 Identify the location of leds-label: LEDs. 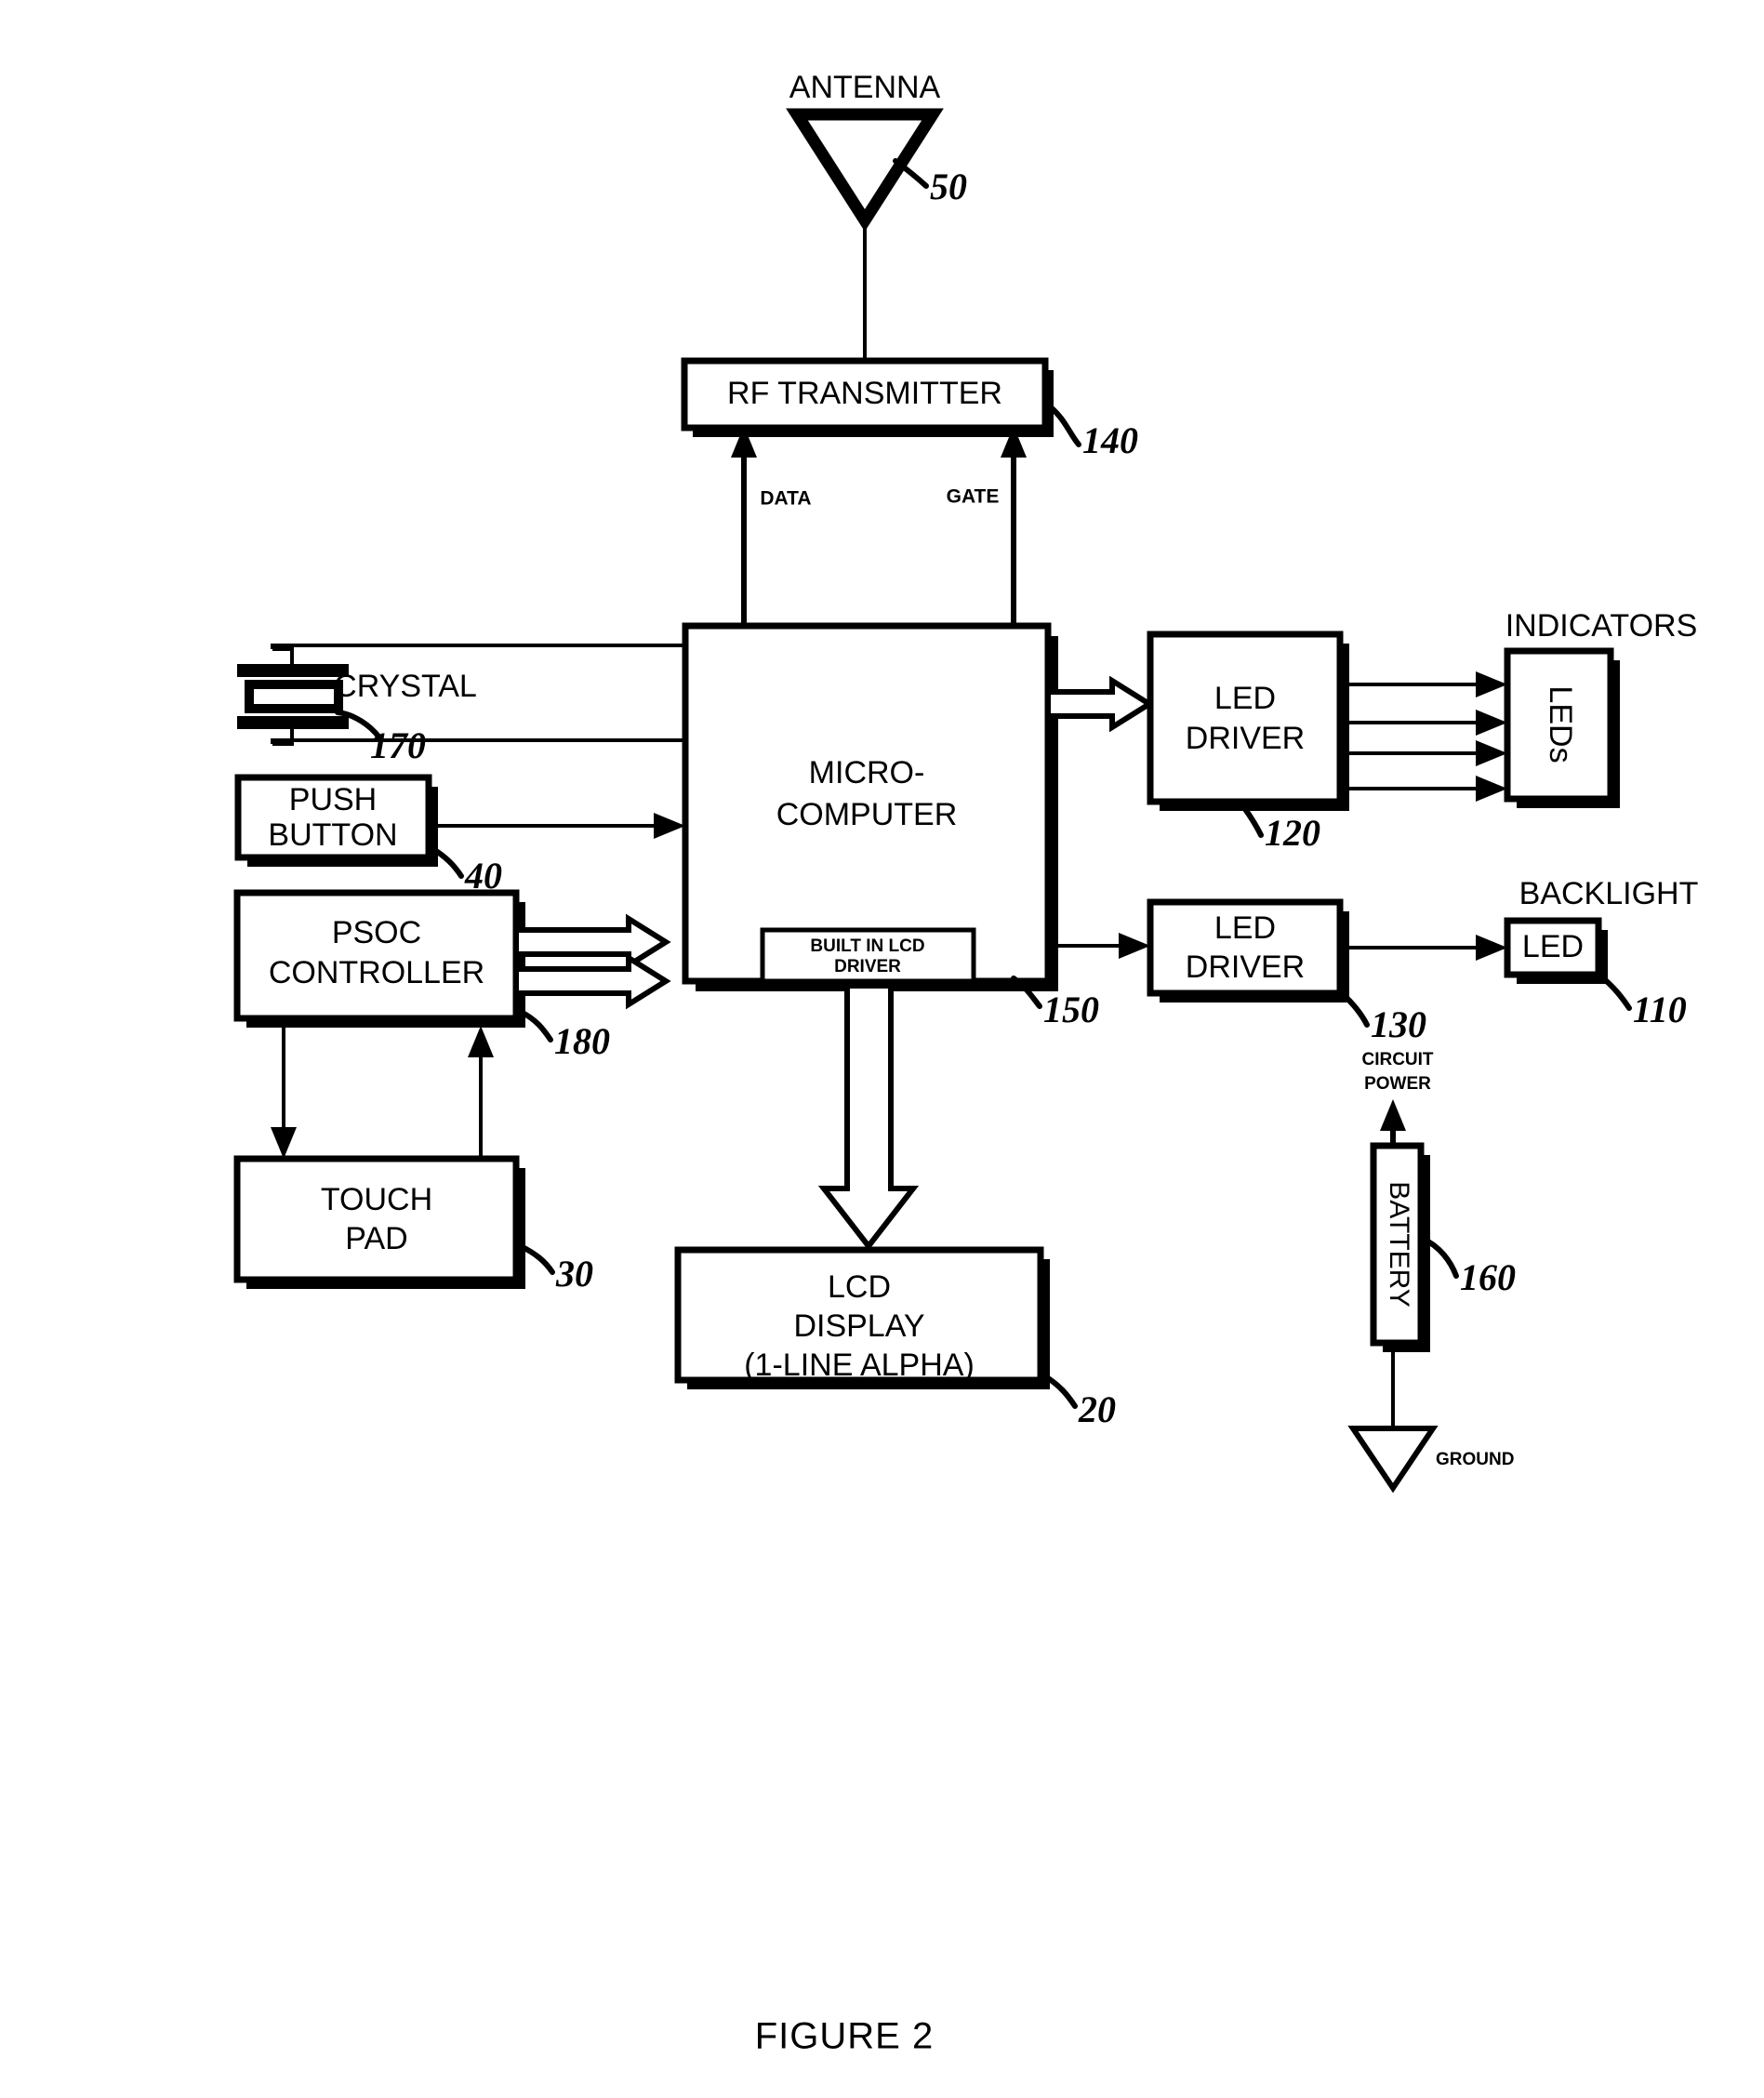
(1560, 724).